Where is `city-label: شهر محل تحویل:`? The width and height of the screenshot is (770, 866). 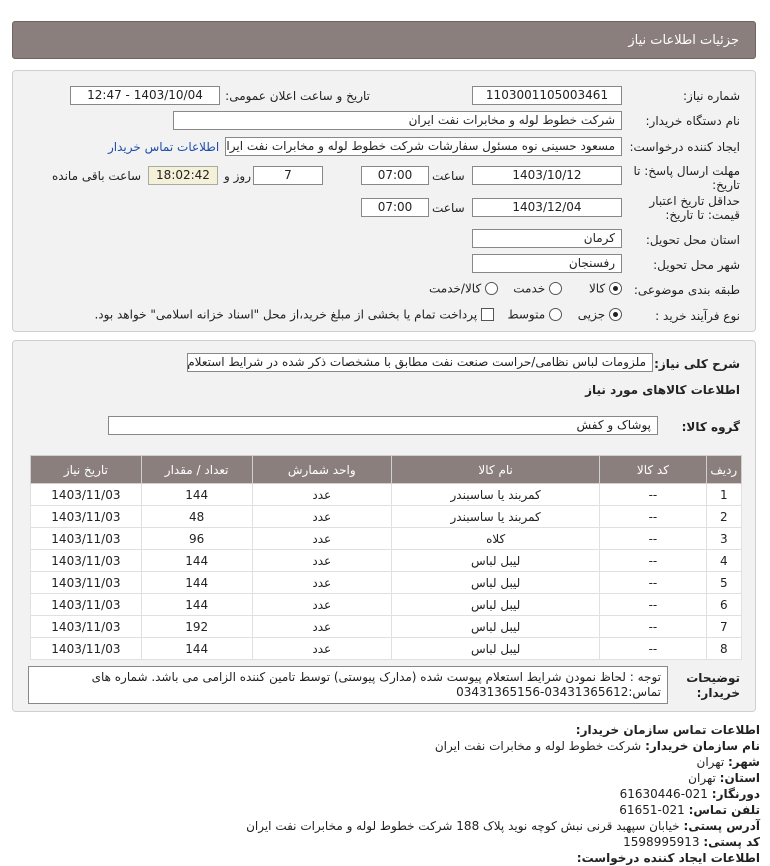 city-label: شهر محل تحویل: is located at coordinates (696, 265).